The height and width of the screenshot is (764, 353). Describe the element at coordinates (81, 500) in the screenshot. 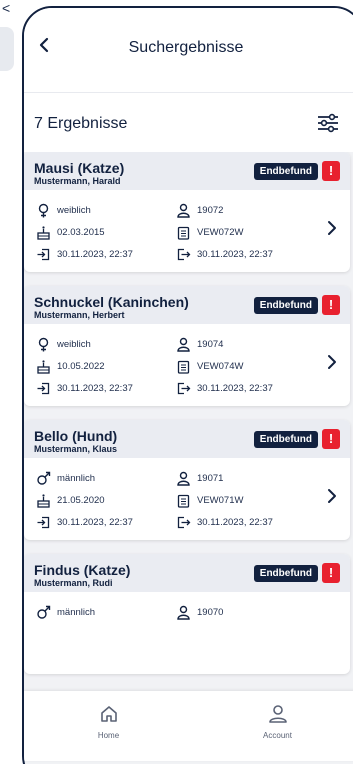

I see `birth-value: 21.05.2020` at that location.